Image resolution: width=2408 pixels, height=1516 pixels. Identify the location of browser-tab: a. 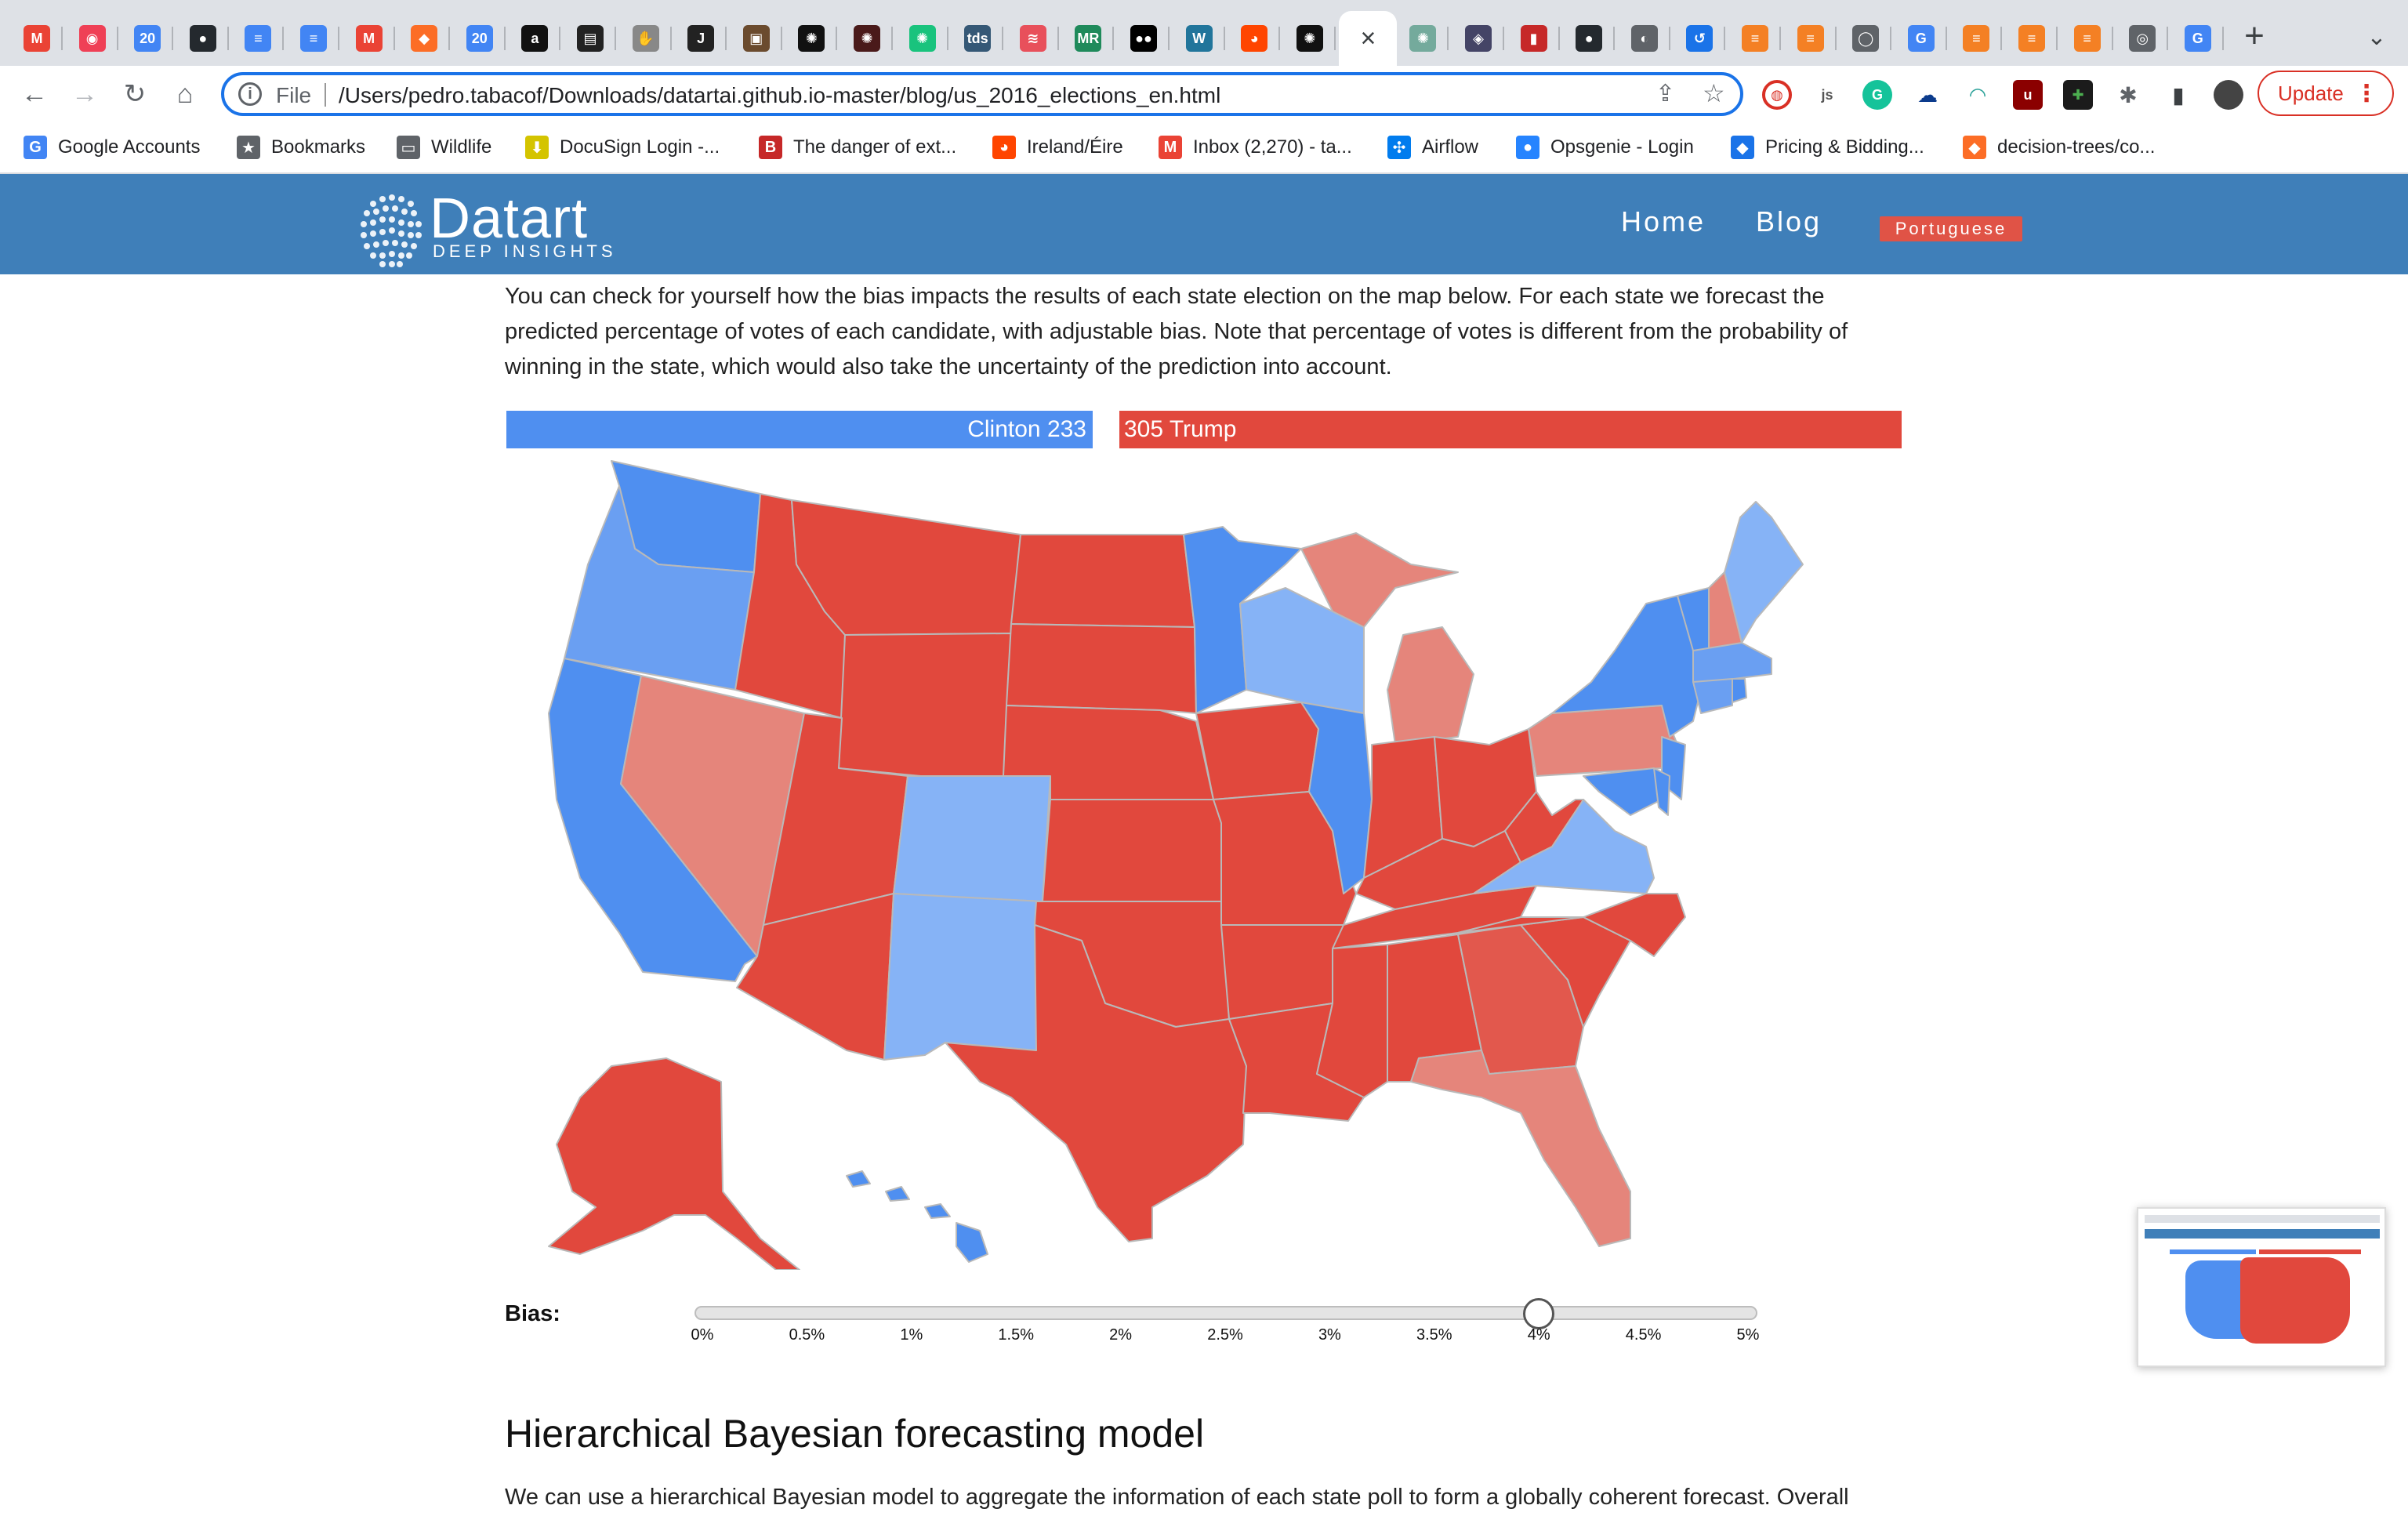
(535, 38).